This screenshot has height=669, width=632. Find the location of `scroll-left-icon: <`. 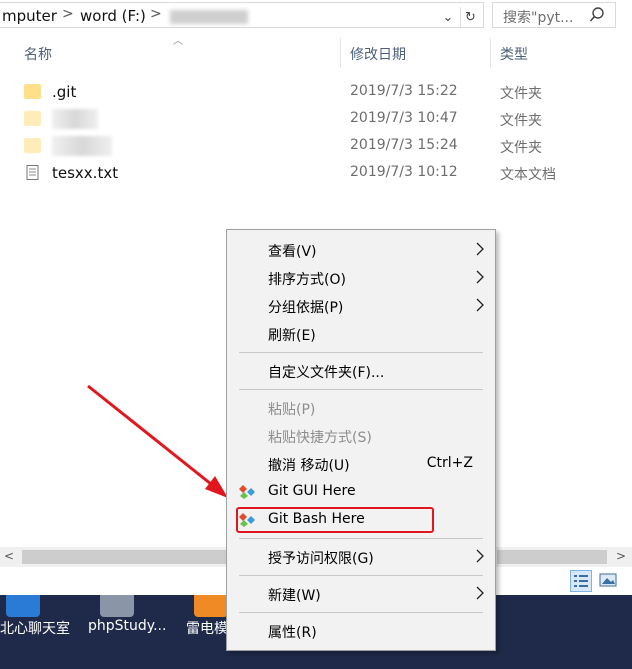

scroll-left-icon: < is located at coordinates (9, 556).